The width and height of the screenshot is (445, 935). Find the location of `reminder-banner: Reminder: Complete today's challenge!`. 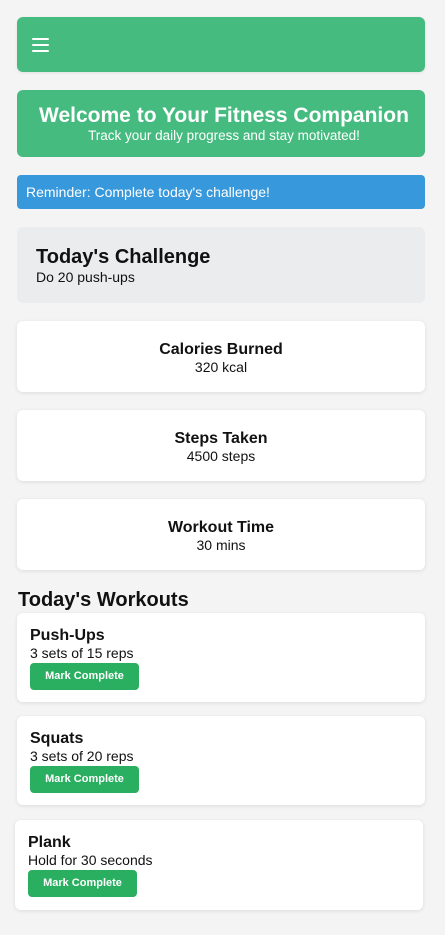

reminder-banner: Reminder: Complete today's challenge! is located at coordinates (221, 192).